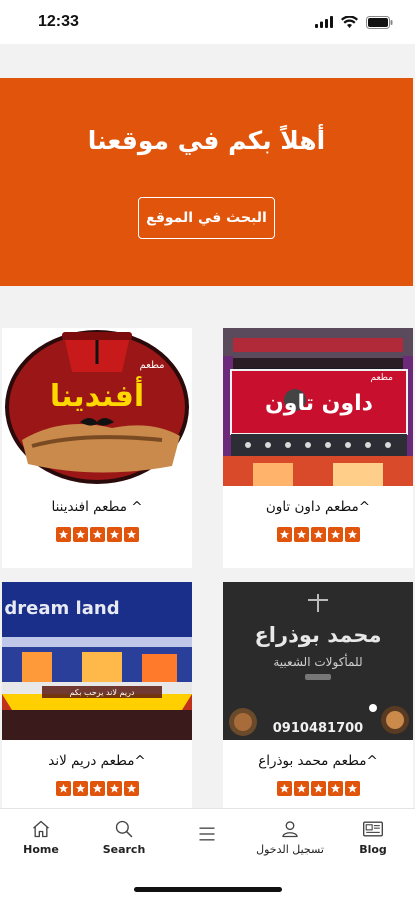  I want to click on restaurant-name: ^مطعم محمد بوذراع, so click(318, 761).